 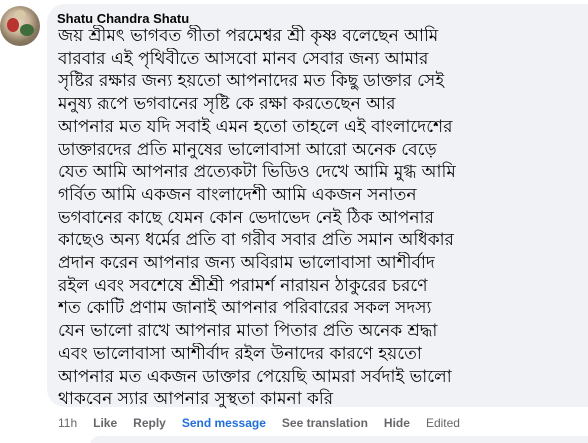 I want to click on see-translation-button: See translation, so click(x=325, y=423).